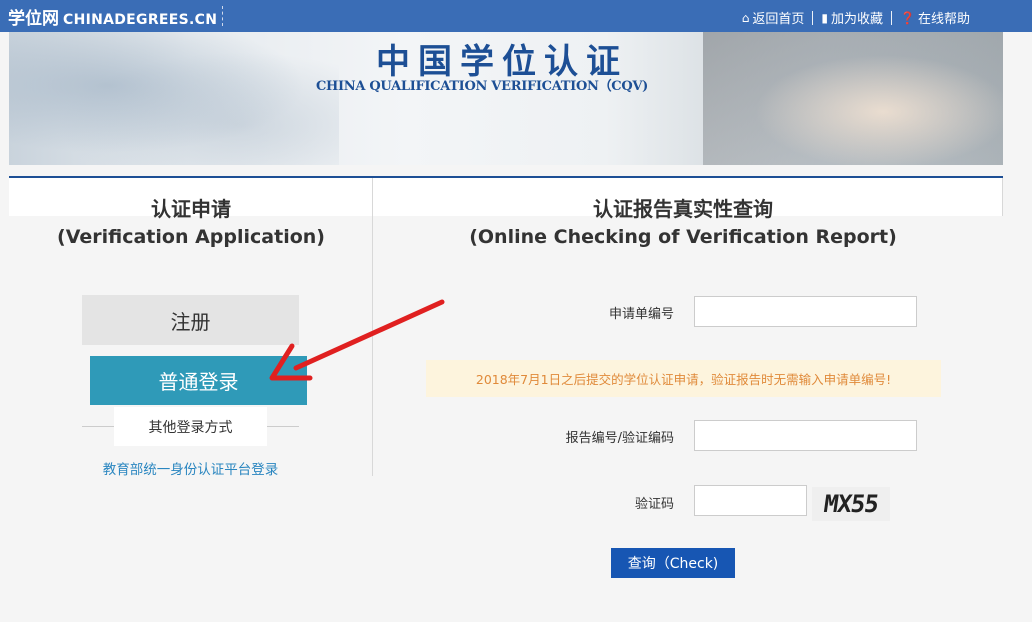  I want to click on captcha-text: MX55, so click(851, 504).